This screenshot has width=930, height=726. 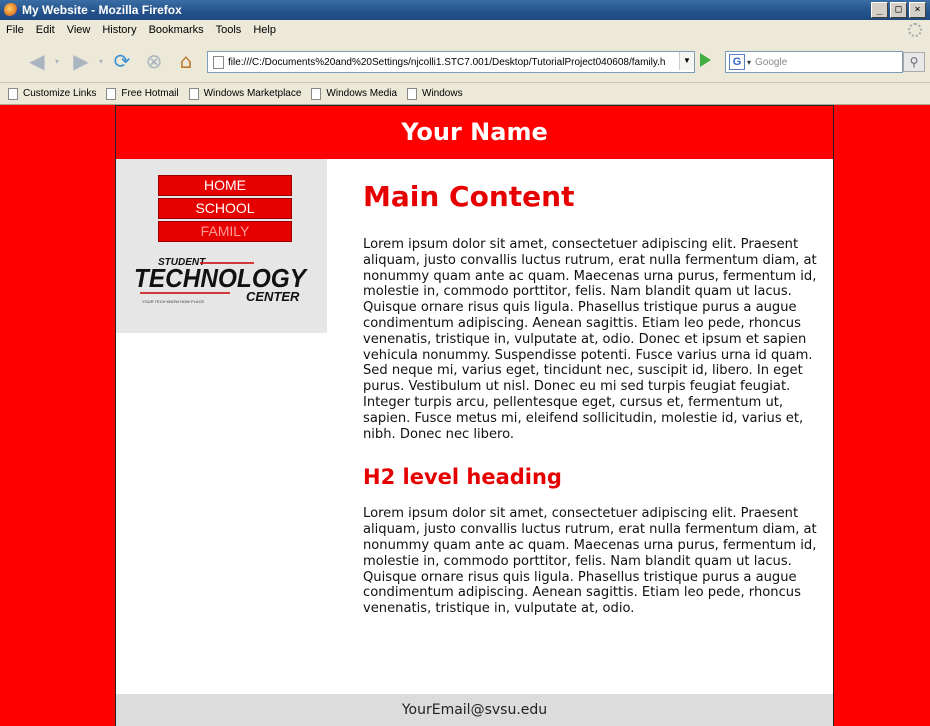 I want to click on back-arrow-icon: ◀, so click(x=37, y=61).